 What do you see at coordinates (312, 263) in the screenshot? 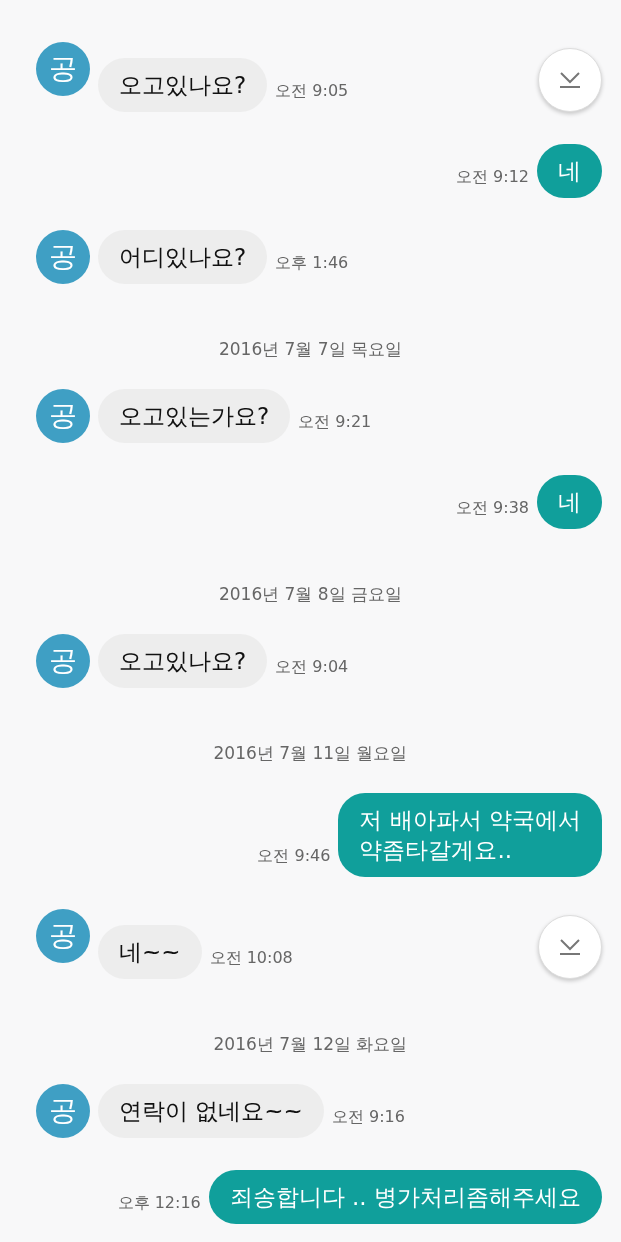
I see `message-time: 오후 1:46` at bounding box center [312, 263].